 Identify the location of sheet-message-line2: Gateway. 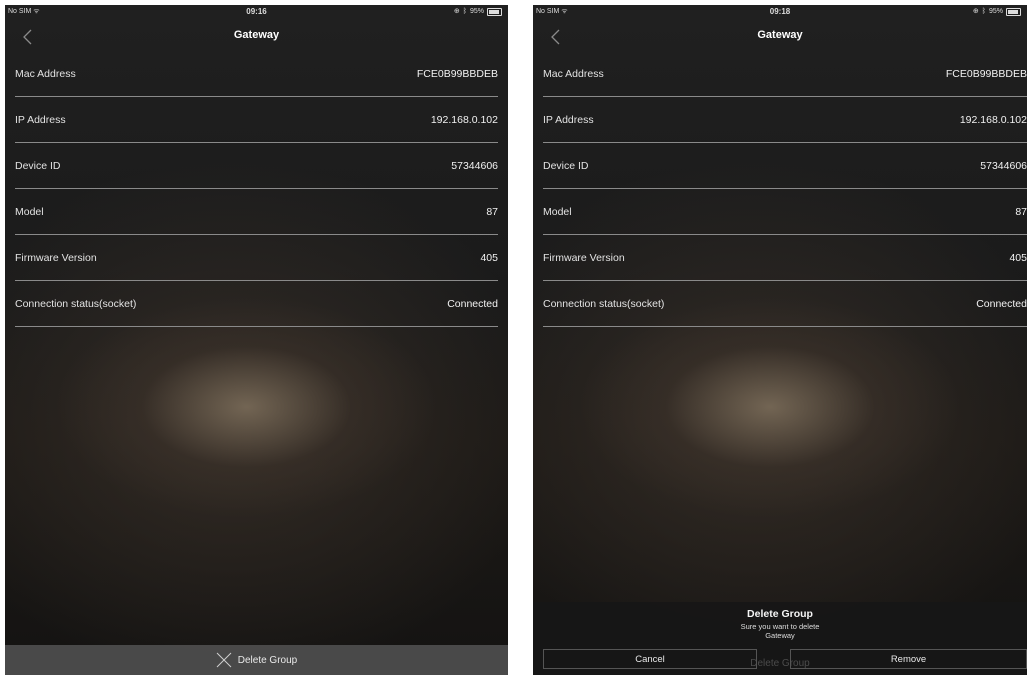
(780, 635).